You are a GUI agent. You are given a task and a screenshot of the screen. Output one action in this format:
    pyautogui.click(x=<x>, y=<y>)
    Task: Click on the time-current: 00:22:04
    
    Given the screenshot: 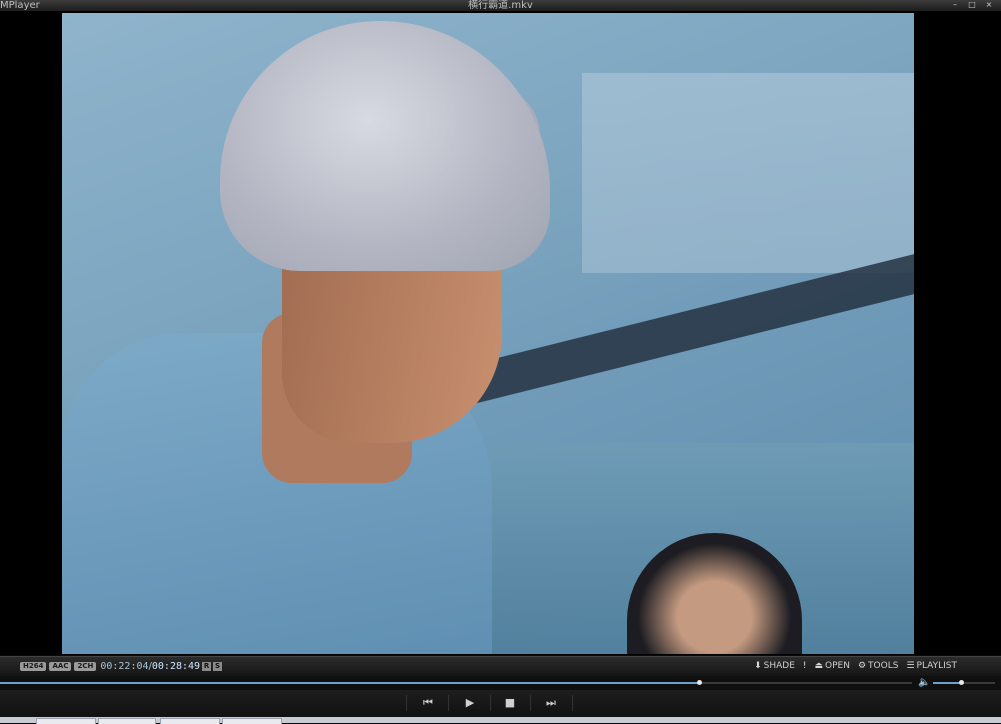 What is the action you would take?
    pyautogui.click(x=124, y=666)
    